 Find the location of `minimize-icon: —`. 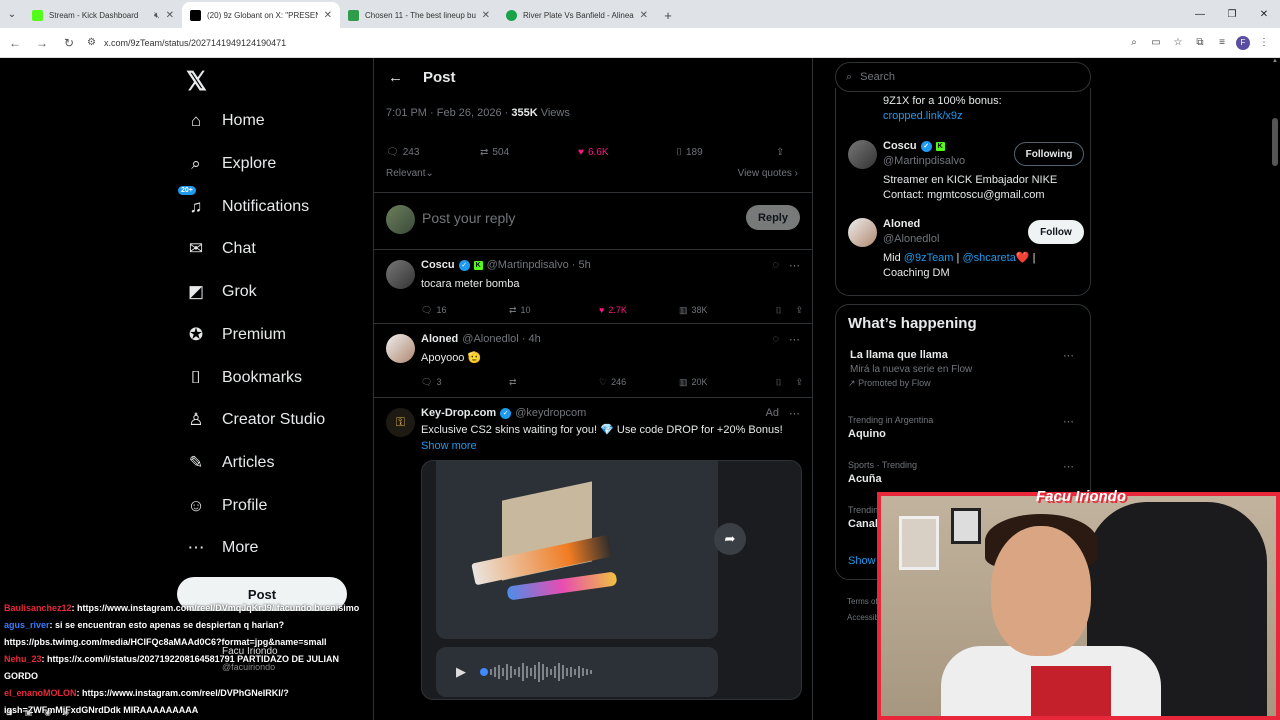

minimize-icon: — is located at coordinates (1200, 14).